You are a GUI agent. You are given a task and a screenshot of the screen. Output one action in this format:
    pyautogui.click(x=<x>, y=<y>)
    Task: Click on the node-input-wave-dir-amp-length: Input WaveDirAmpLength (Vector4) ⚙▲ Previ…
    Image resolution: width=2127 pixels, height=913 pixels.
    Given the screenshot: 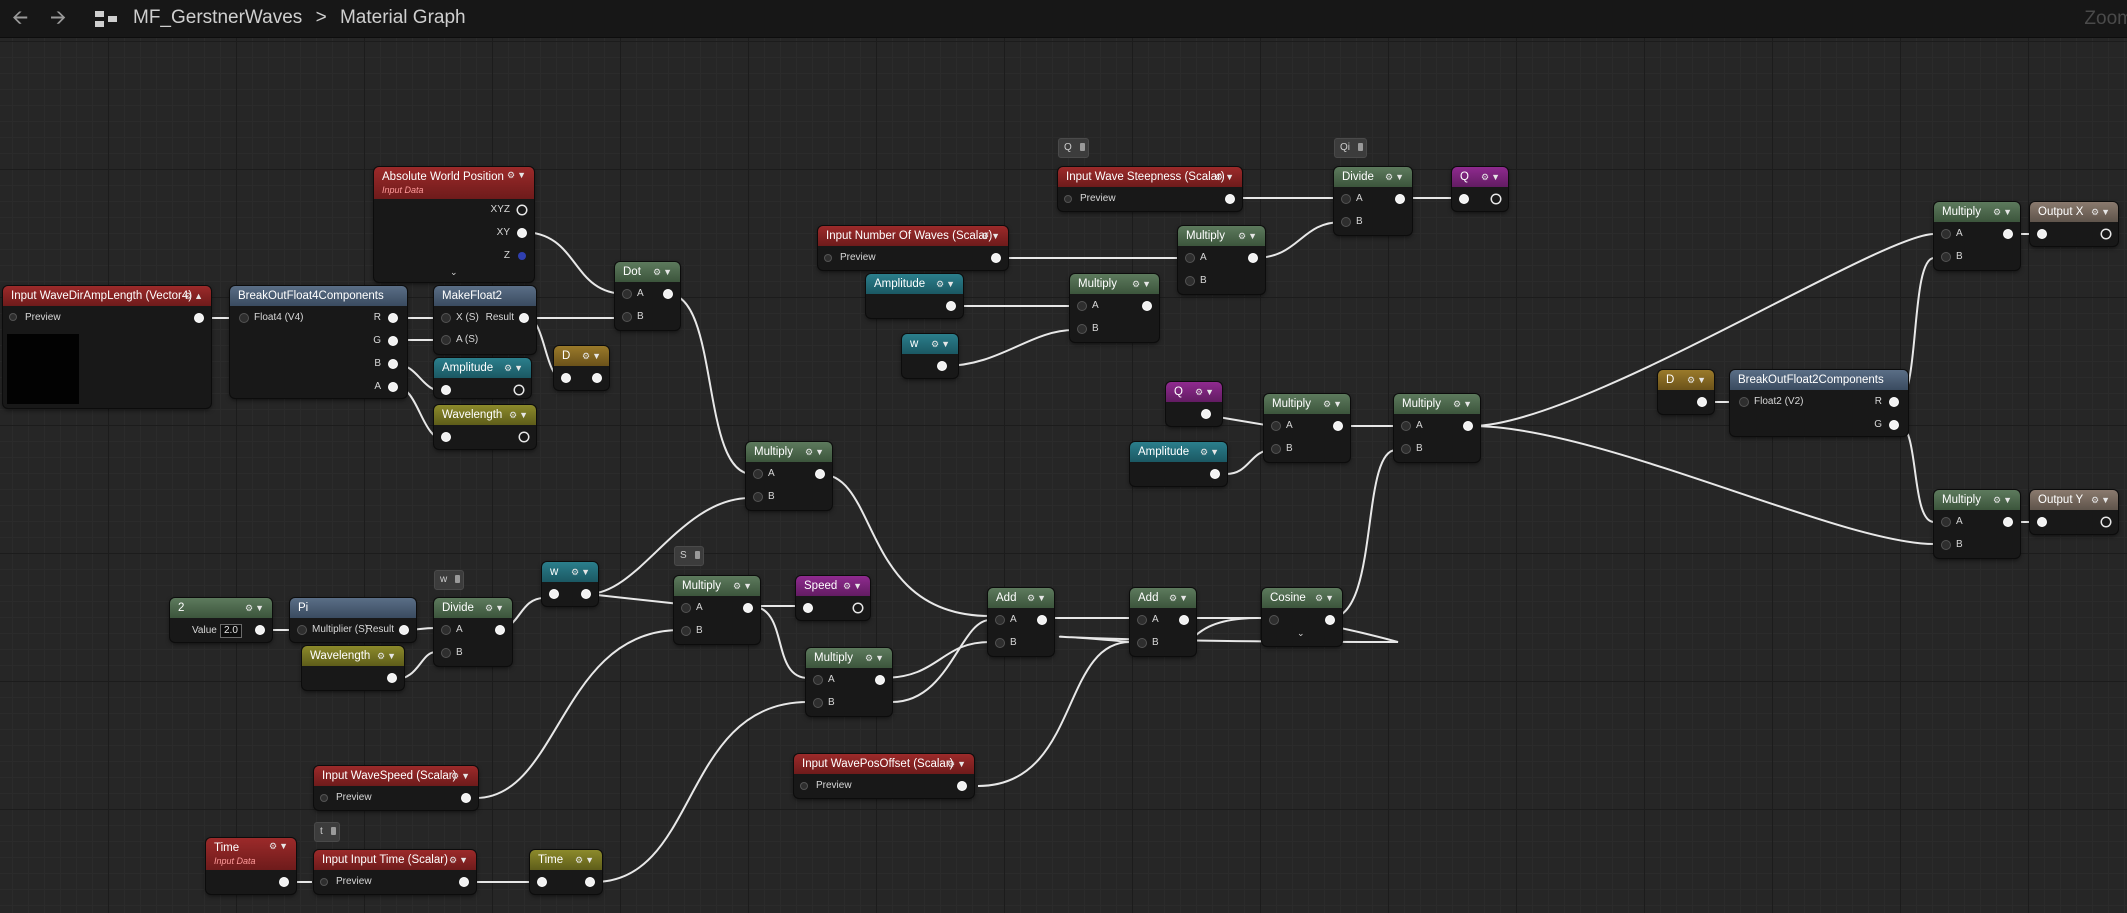 What is the action you would take?
    pyautogui.click(x=107, y=347)
    